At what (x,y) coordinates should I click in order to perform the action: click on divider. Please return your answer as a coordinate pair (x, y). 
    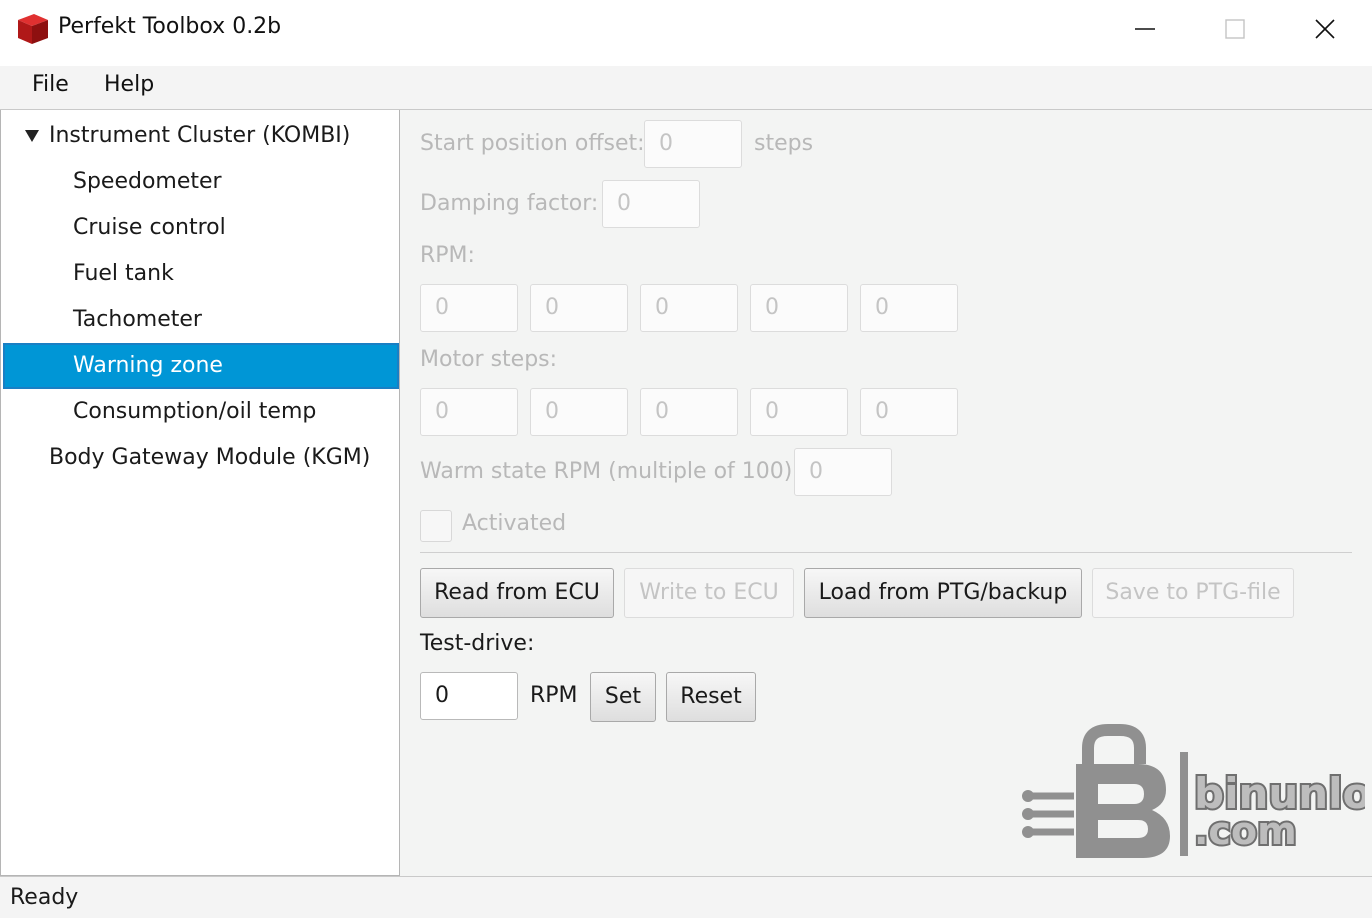
    Looking at the image, I should click on (886, 552).